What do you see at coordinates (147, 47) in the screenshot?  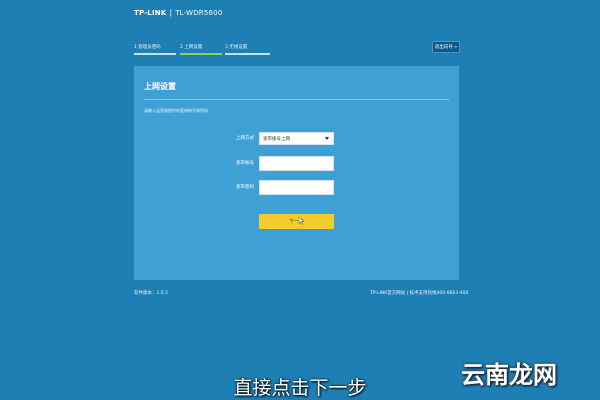 I see `step-1-label: 1 管理员密码` at bounding box center [147, 47].